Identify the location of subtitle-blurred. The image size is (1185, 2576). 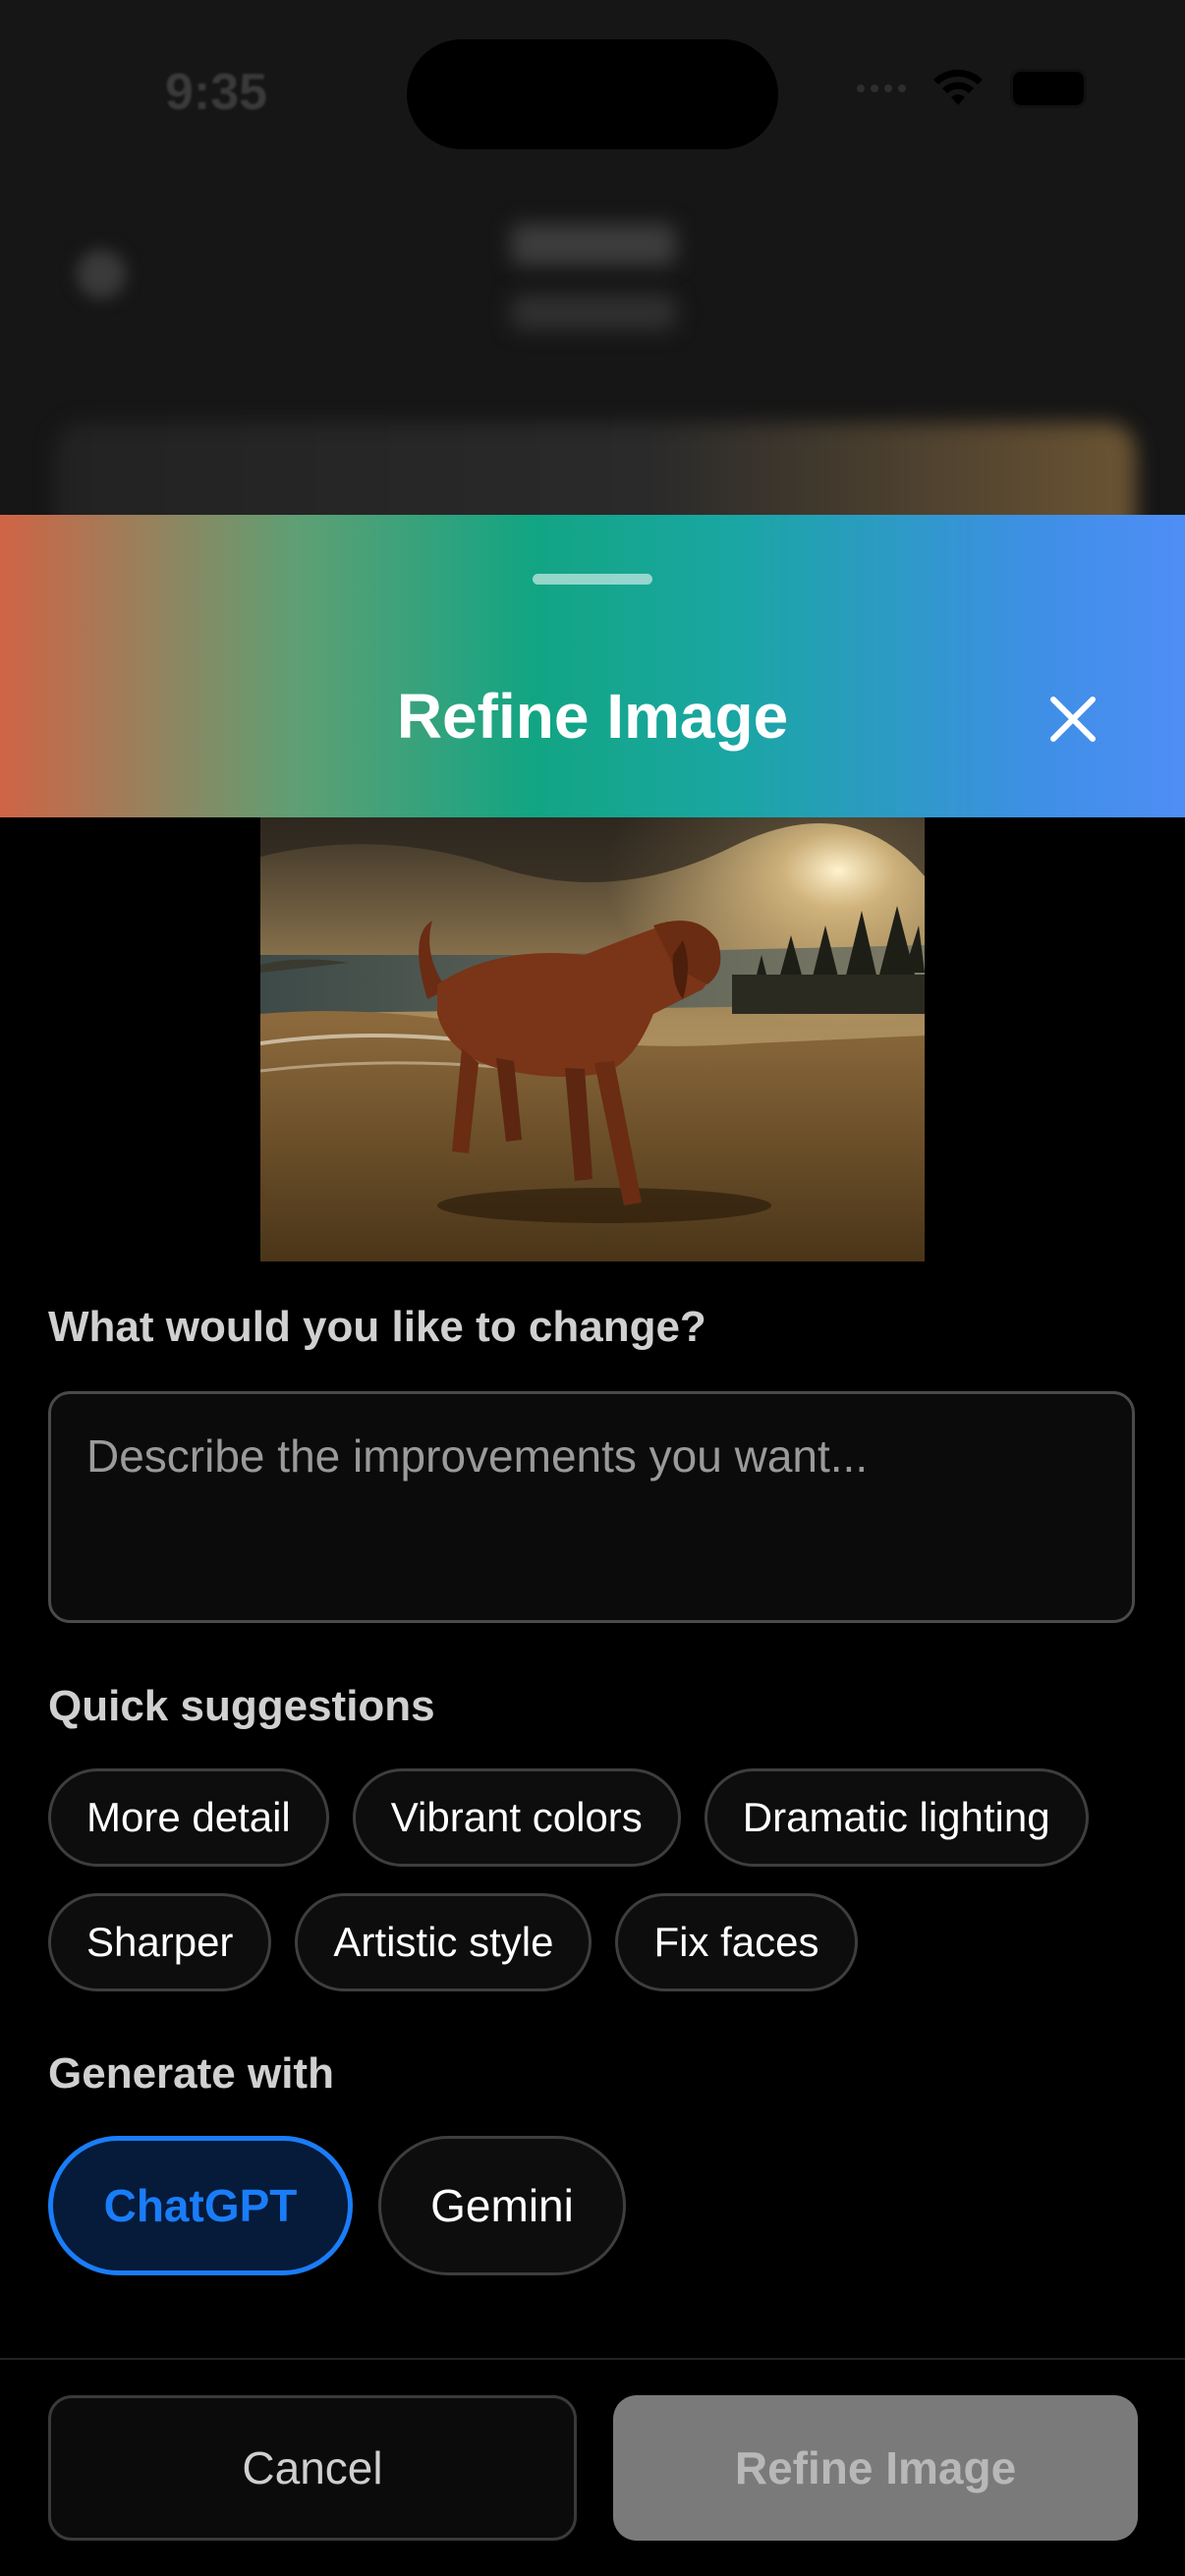
(594, 312).